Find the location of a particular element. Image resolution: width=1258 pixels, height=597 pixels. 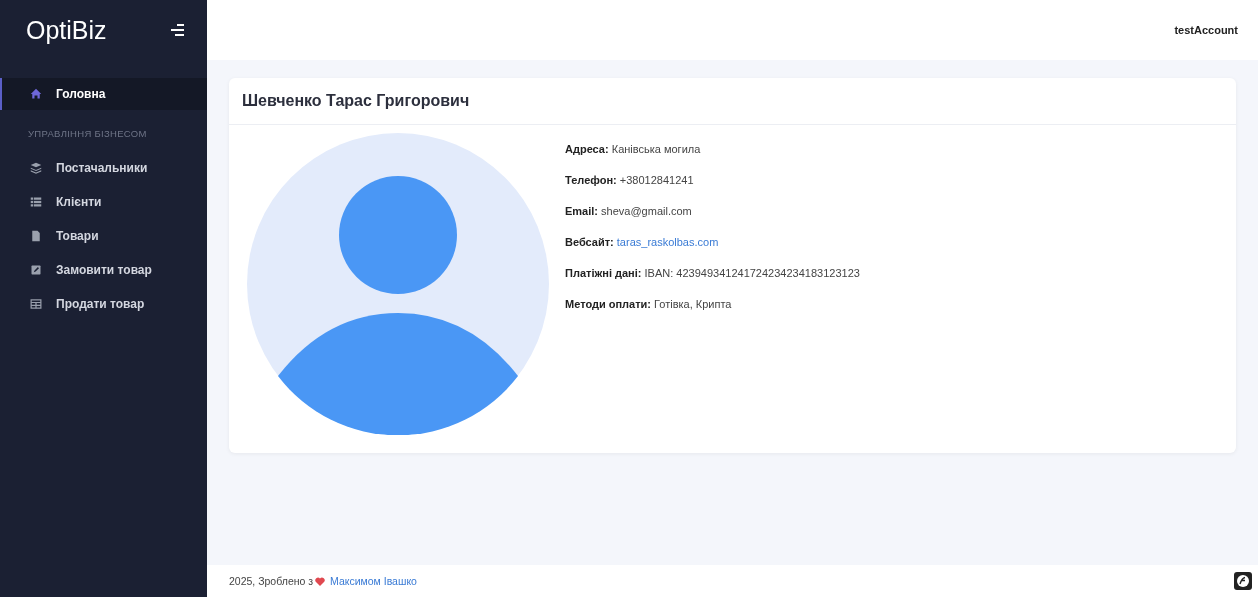

footer-credit: 2025, Зроблено з Максимом Івашко is located at coordinates (323, 581).